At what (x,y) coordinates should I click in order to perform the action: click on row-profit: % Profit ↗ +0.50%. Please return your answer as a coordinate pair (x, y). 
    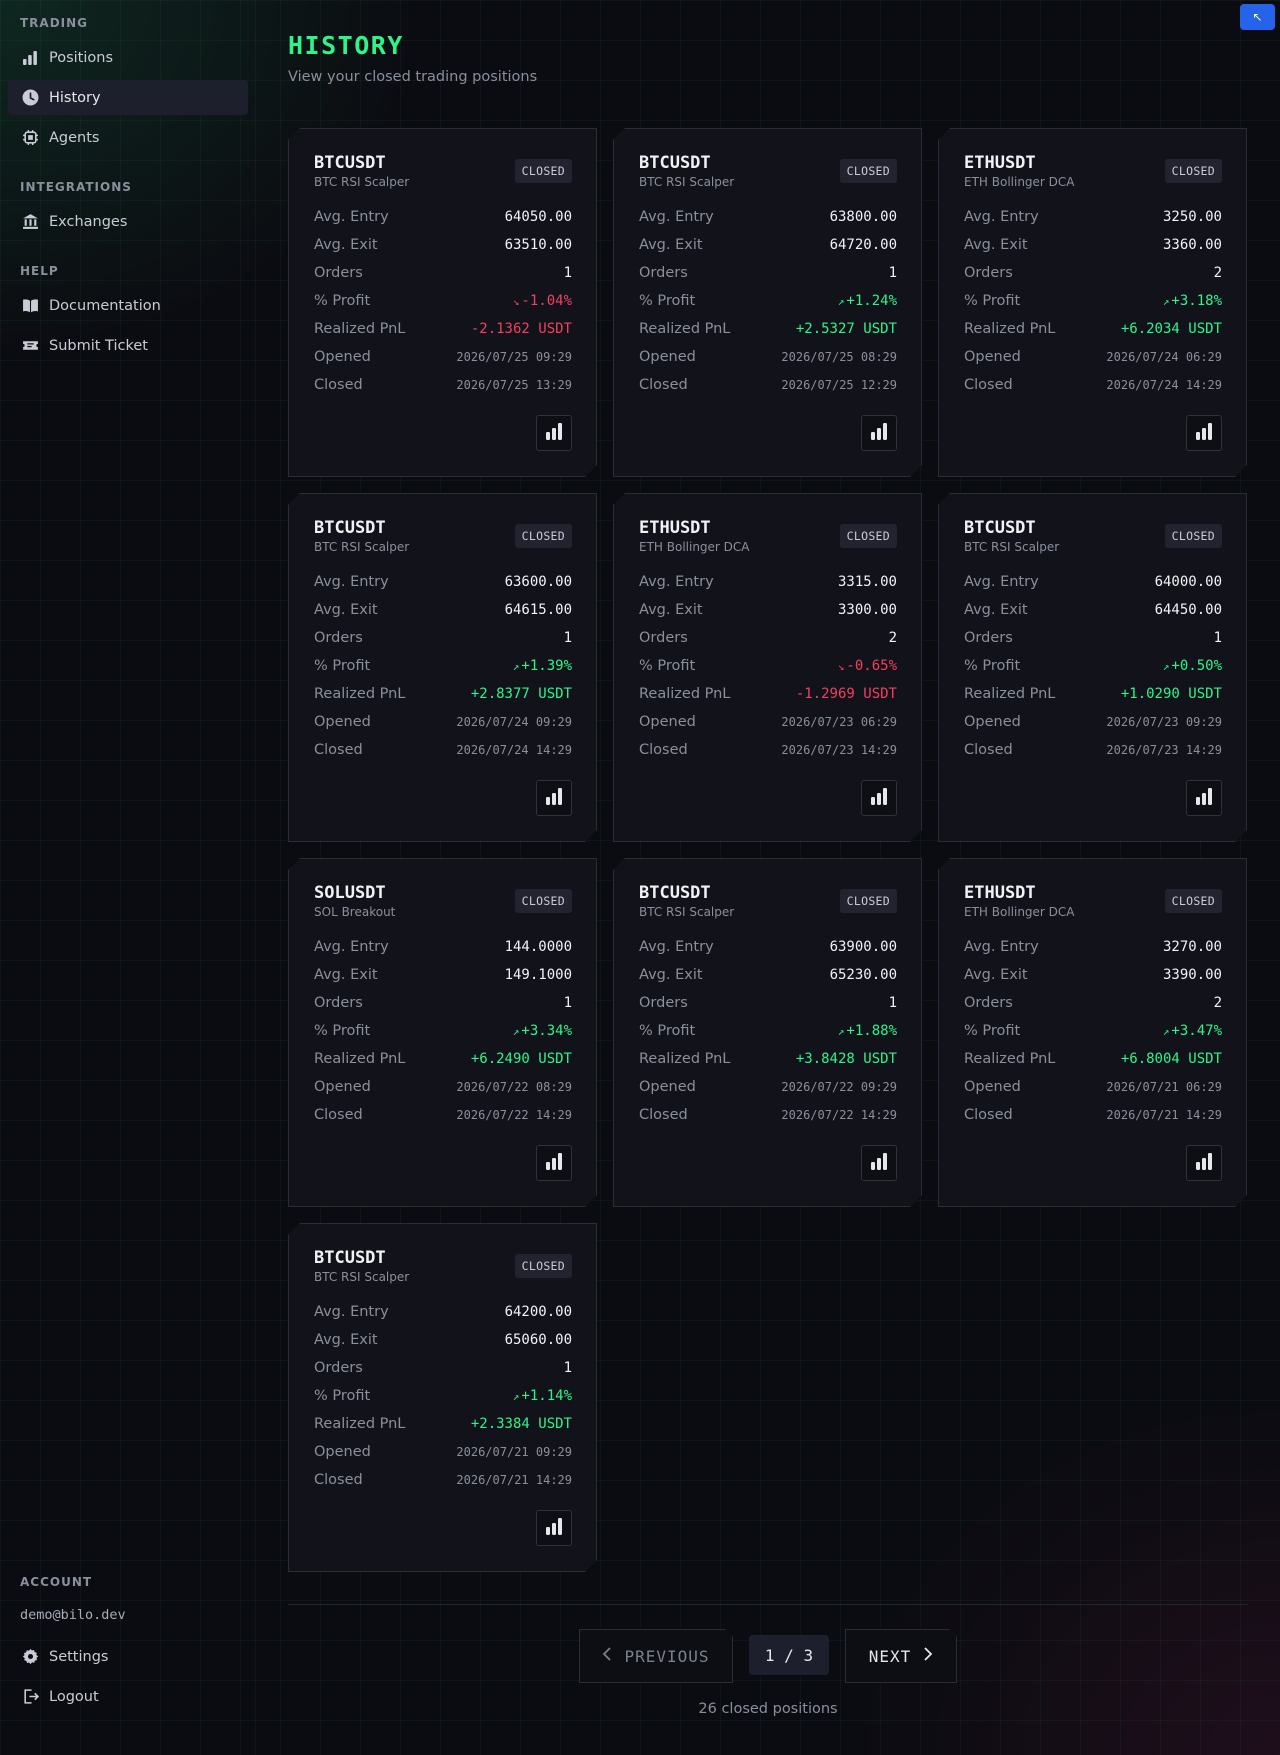
    Looking at the image, I should click on (1093, 666).